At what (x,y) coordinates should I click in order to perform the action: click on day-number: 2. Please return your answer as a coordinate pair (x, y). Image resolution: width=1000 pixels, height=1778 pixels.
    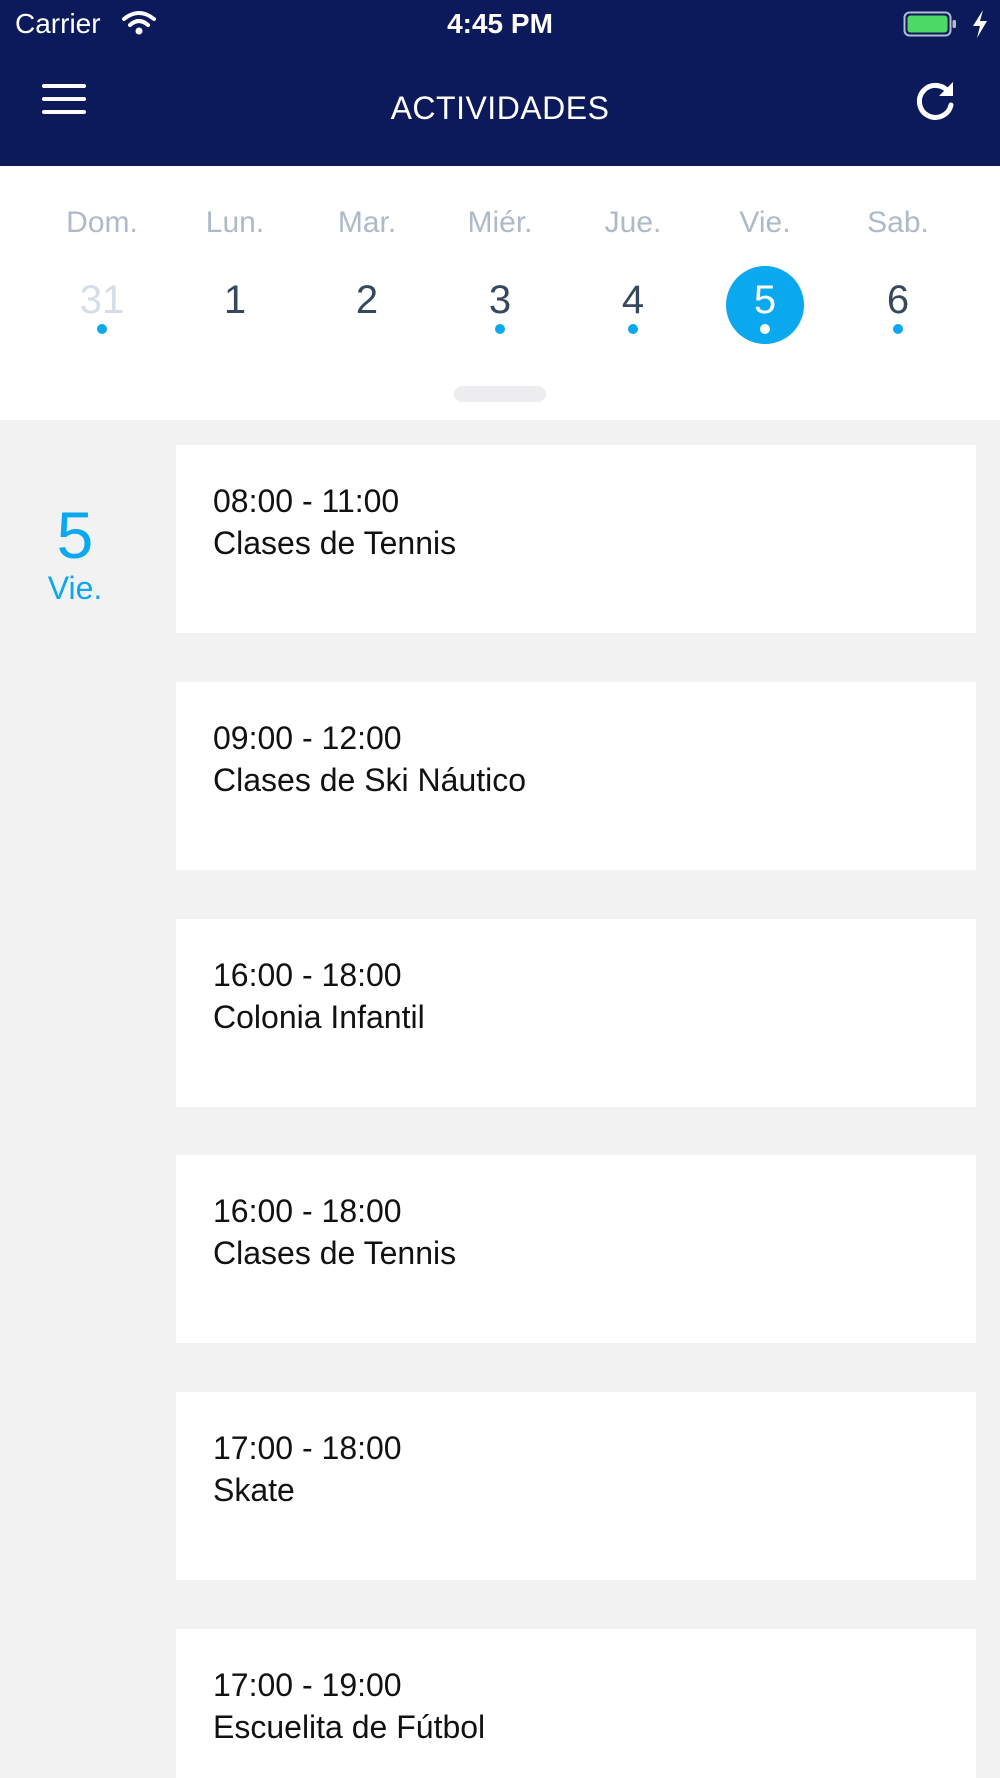
    Looking at the image, I should click on (367, 300).